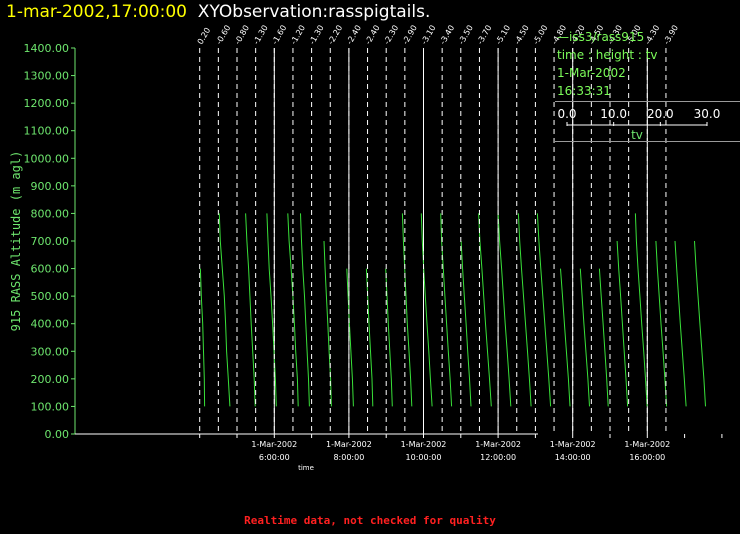  Describe the element at coordinates (47, 48) in the screenshot. I see `y-tick-label: 1400.00` at that location.